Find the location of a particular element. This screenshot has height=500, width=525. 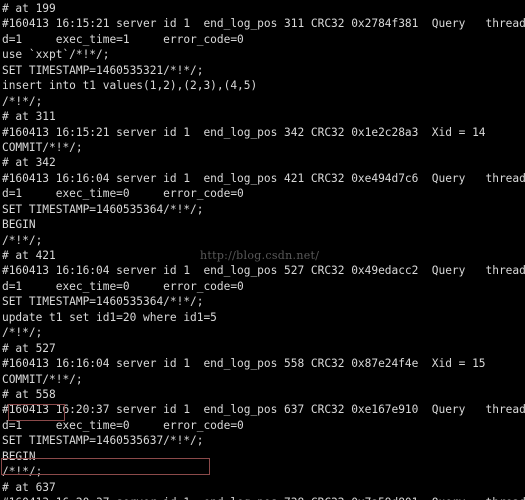

terminal-line: update t1 set id1=20 where id1=5 is located at coordinates (109, 317).